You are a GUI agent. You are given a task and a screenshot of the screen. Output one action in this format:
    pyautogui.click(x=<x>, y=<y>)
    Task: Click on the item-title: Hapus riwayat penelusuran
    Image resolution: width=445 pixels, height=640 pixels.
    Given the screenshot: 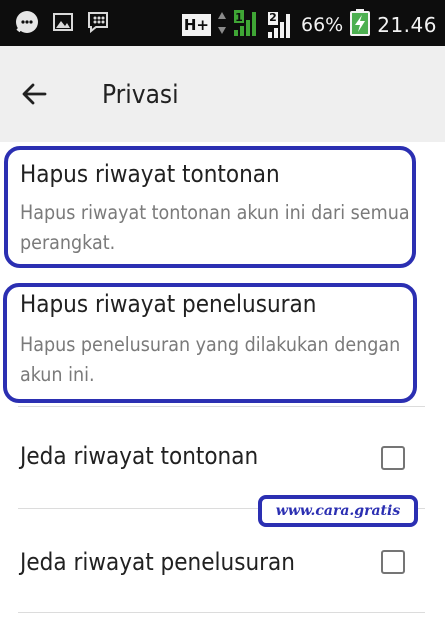 What is the action you would take?
    pyautogui.click(x=168, y=304)
    